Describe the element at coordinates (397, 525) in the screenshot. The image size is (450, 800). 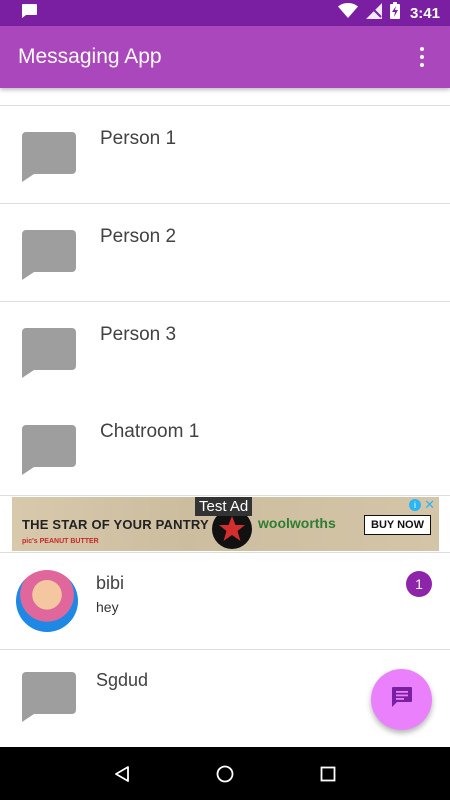
I see `ad-buy-now-button: BUY NOW` at that location.